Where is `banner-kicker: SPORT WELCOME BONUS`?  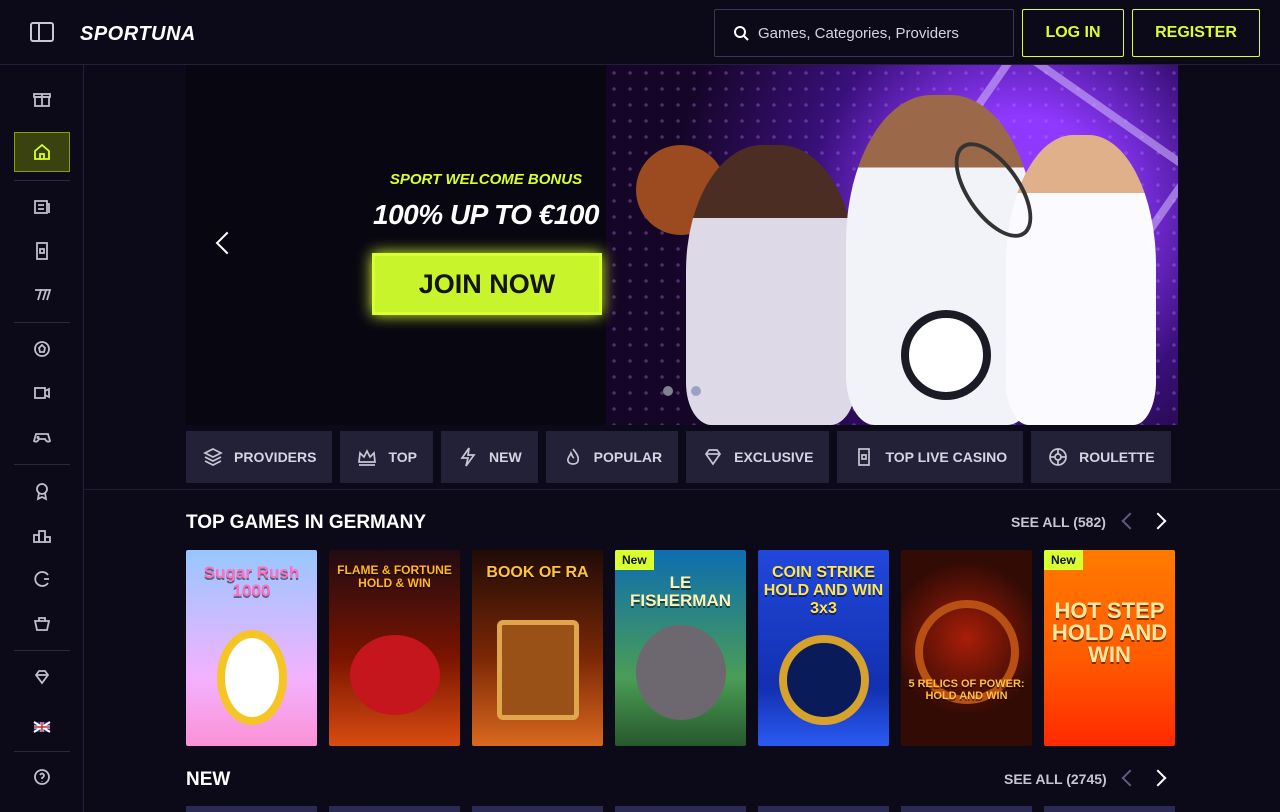 banner-kicker: SPORT WELCOME BONUS is located at coordinates (486, 179).